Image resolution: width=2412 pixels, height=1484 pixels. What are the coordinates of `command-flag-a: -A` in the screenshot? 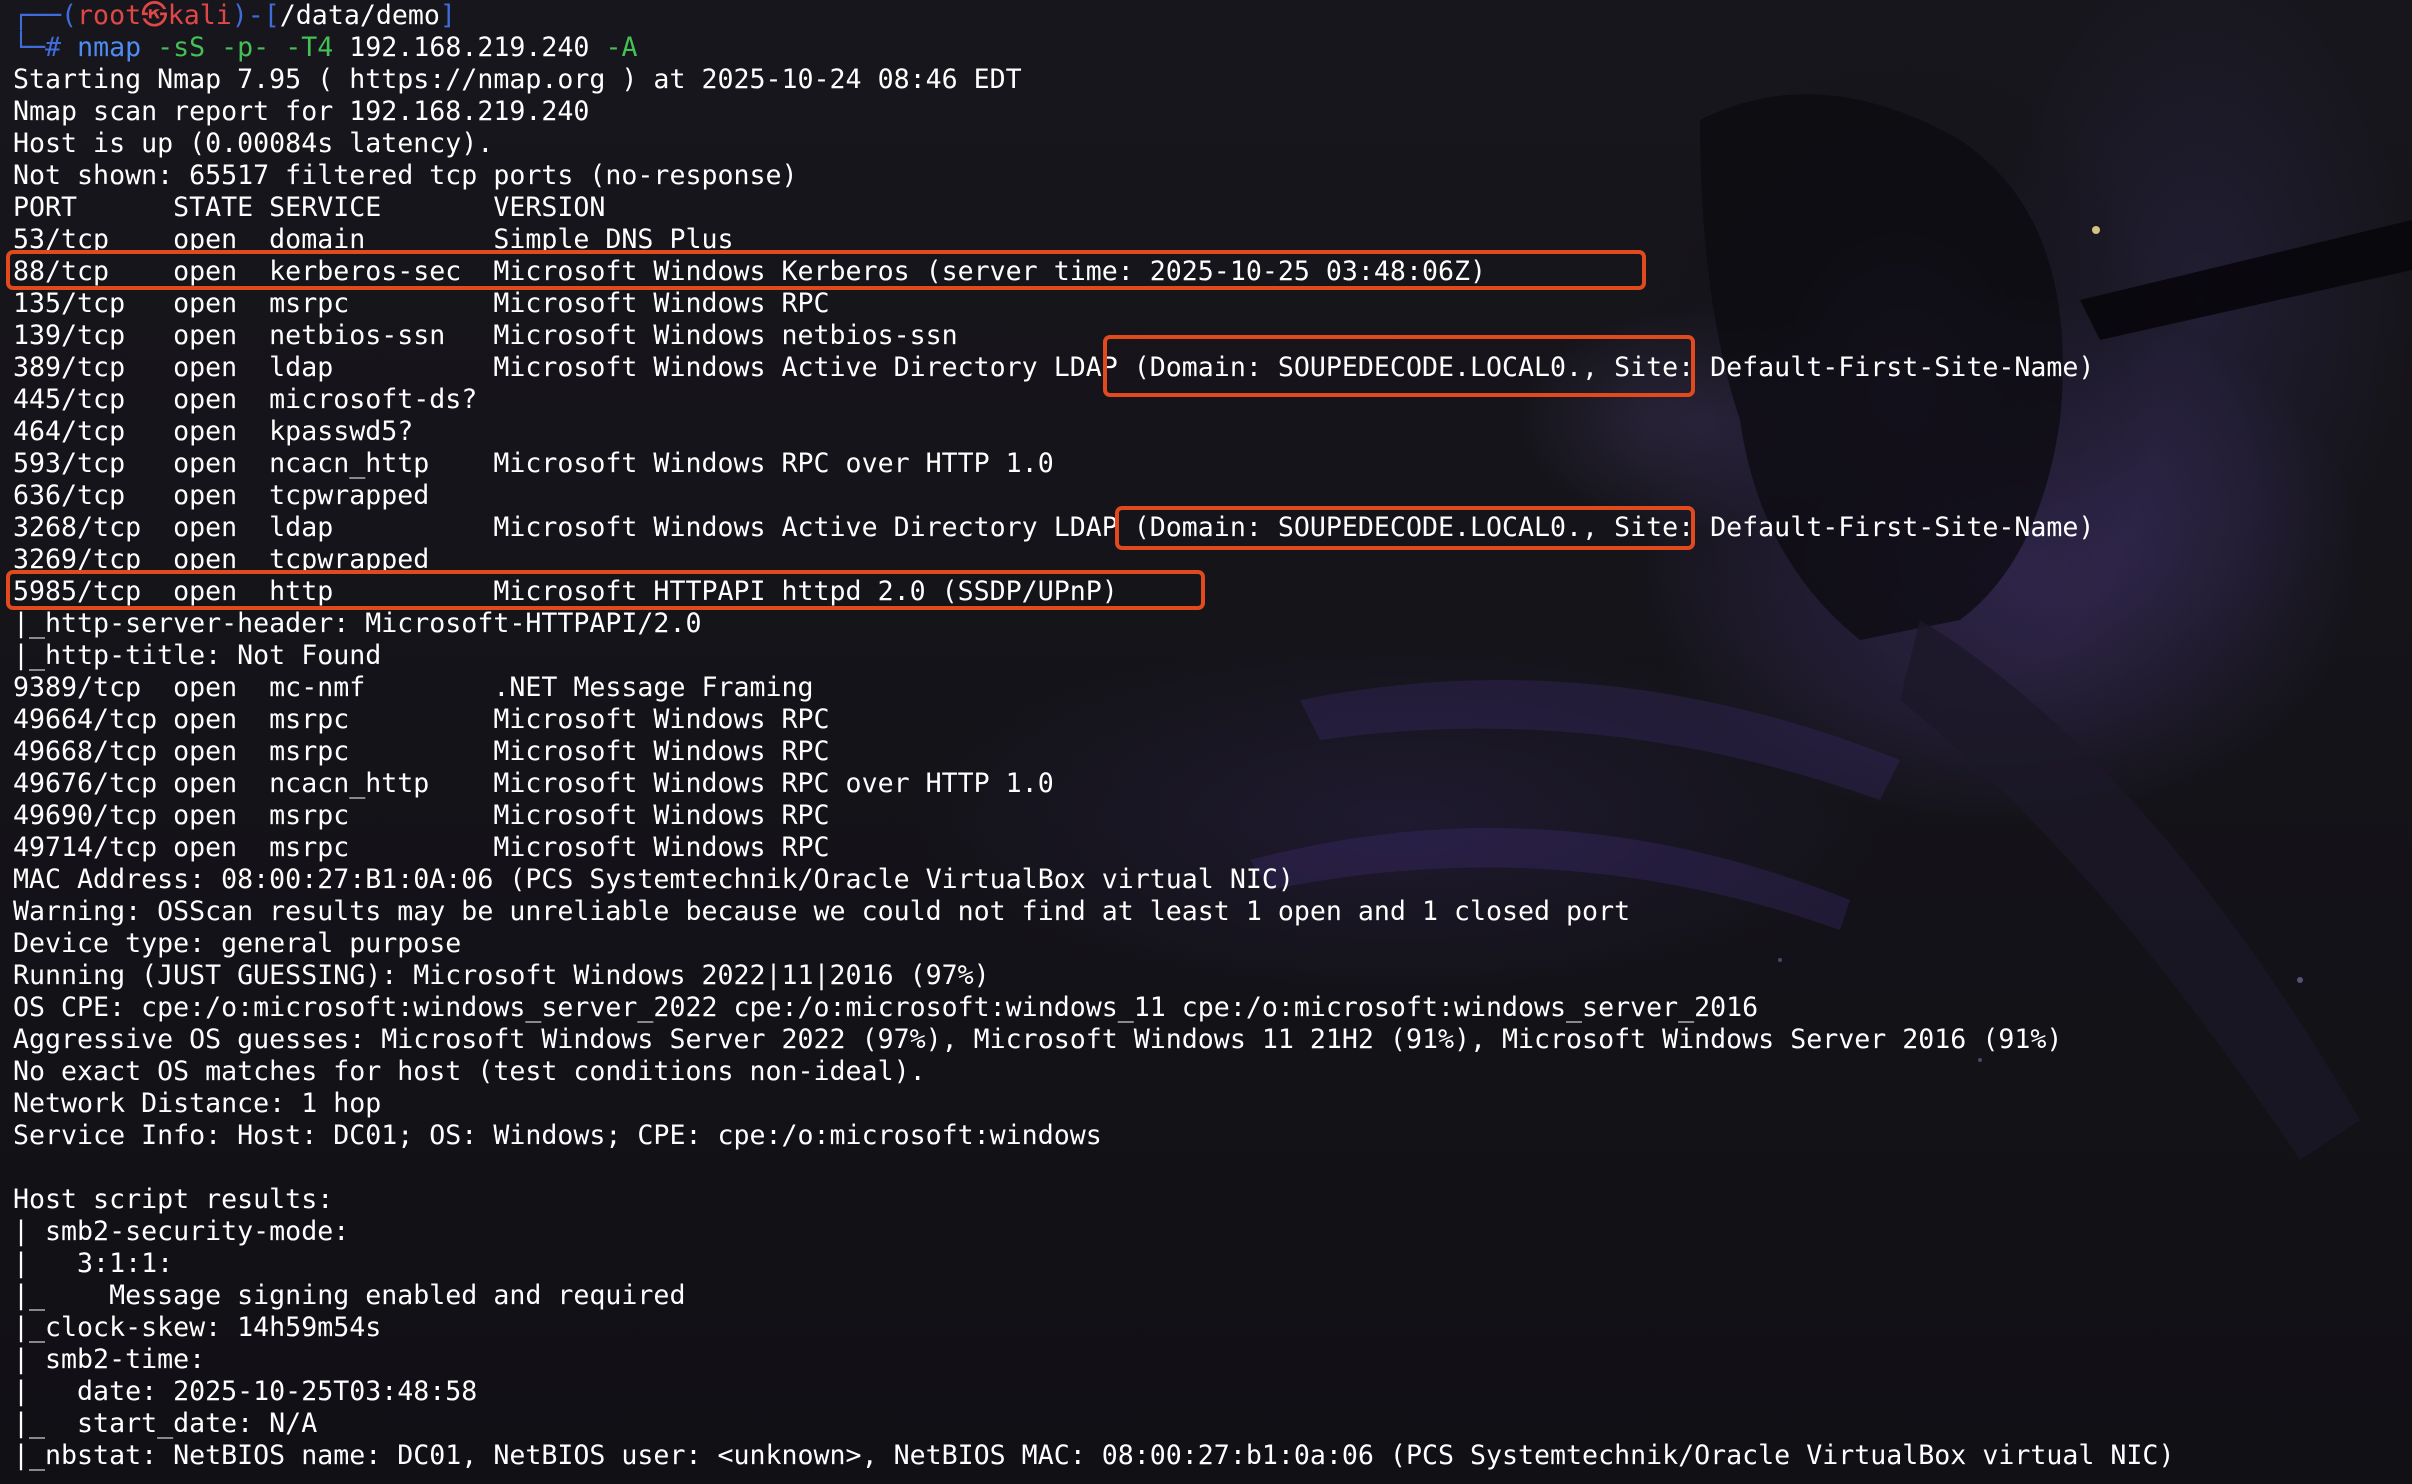 It's located at (613, 47).